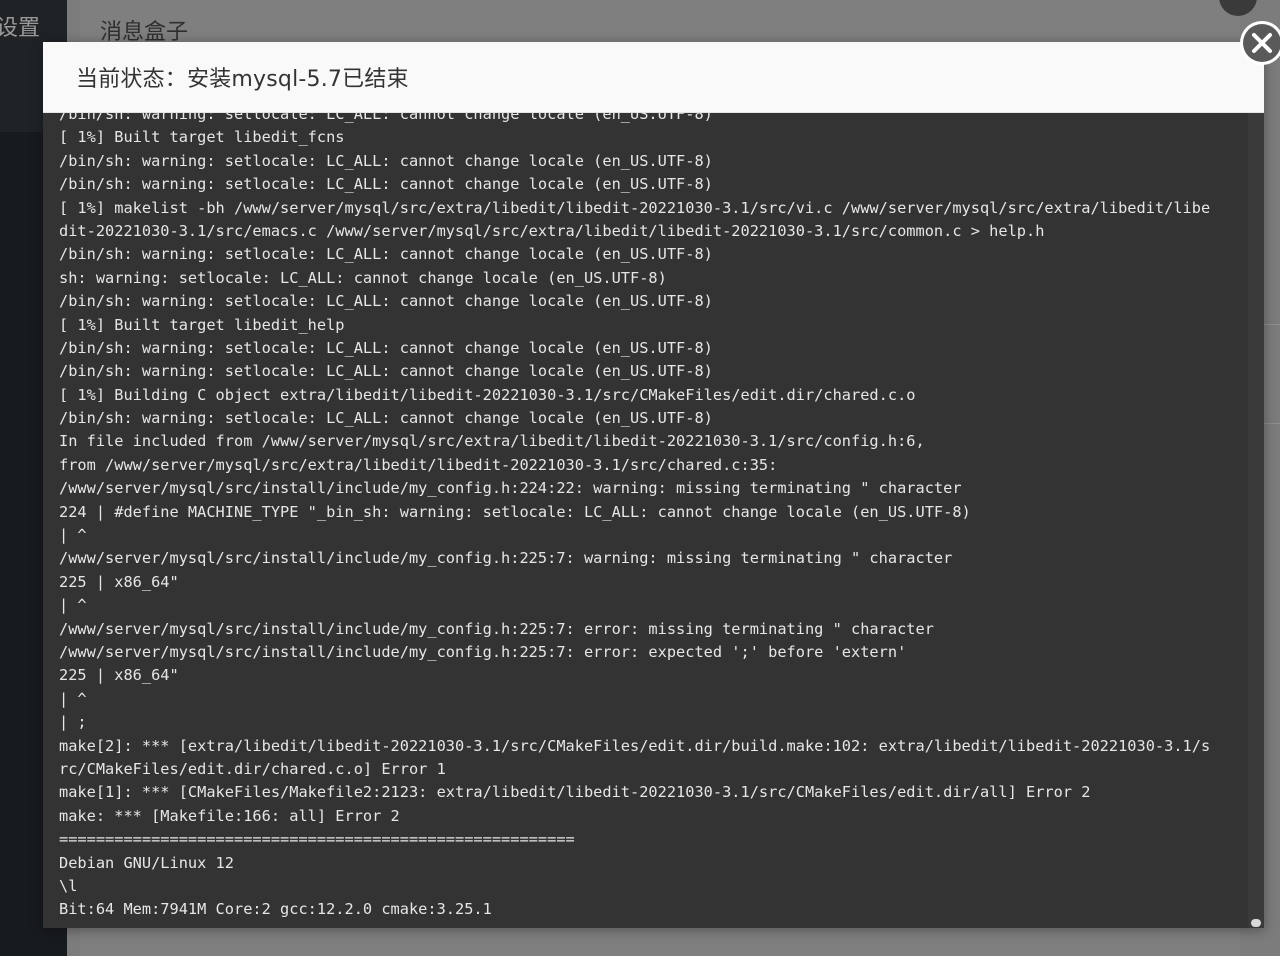 This screenshot has height=956, width=1280. I want to click on sidebar-item-settings-label: 设置, so click(20, 28).